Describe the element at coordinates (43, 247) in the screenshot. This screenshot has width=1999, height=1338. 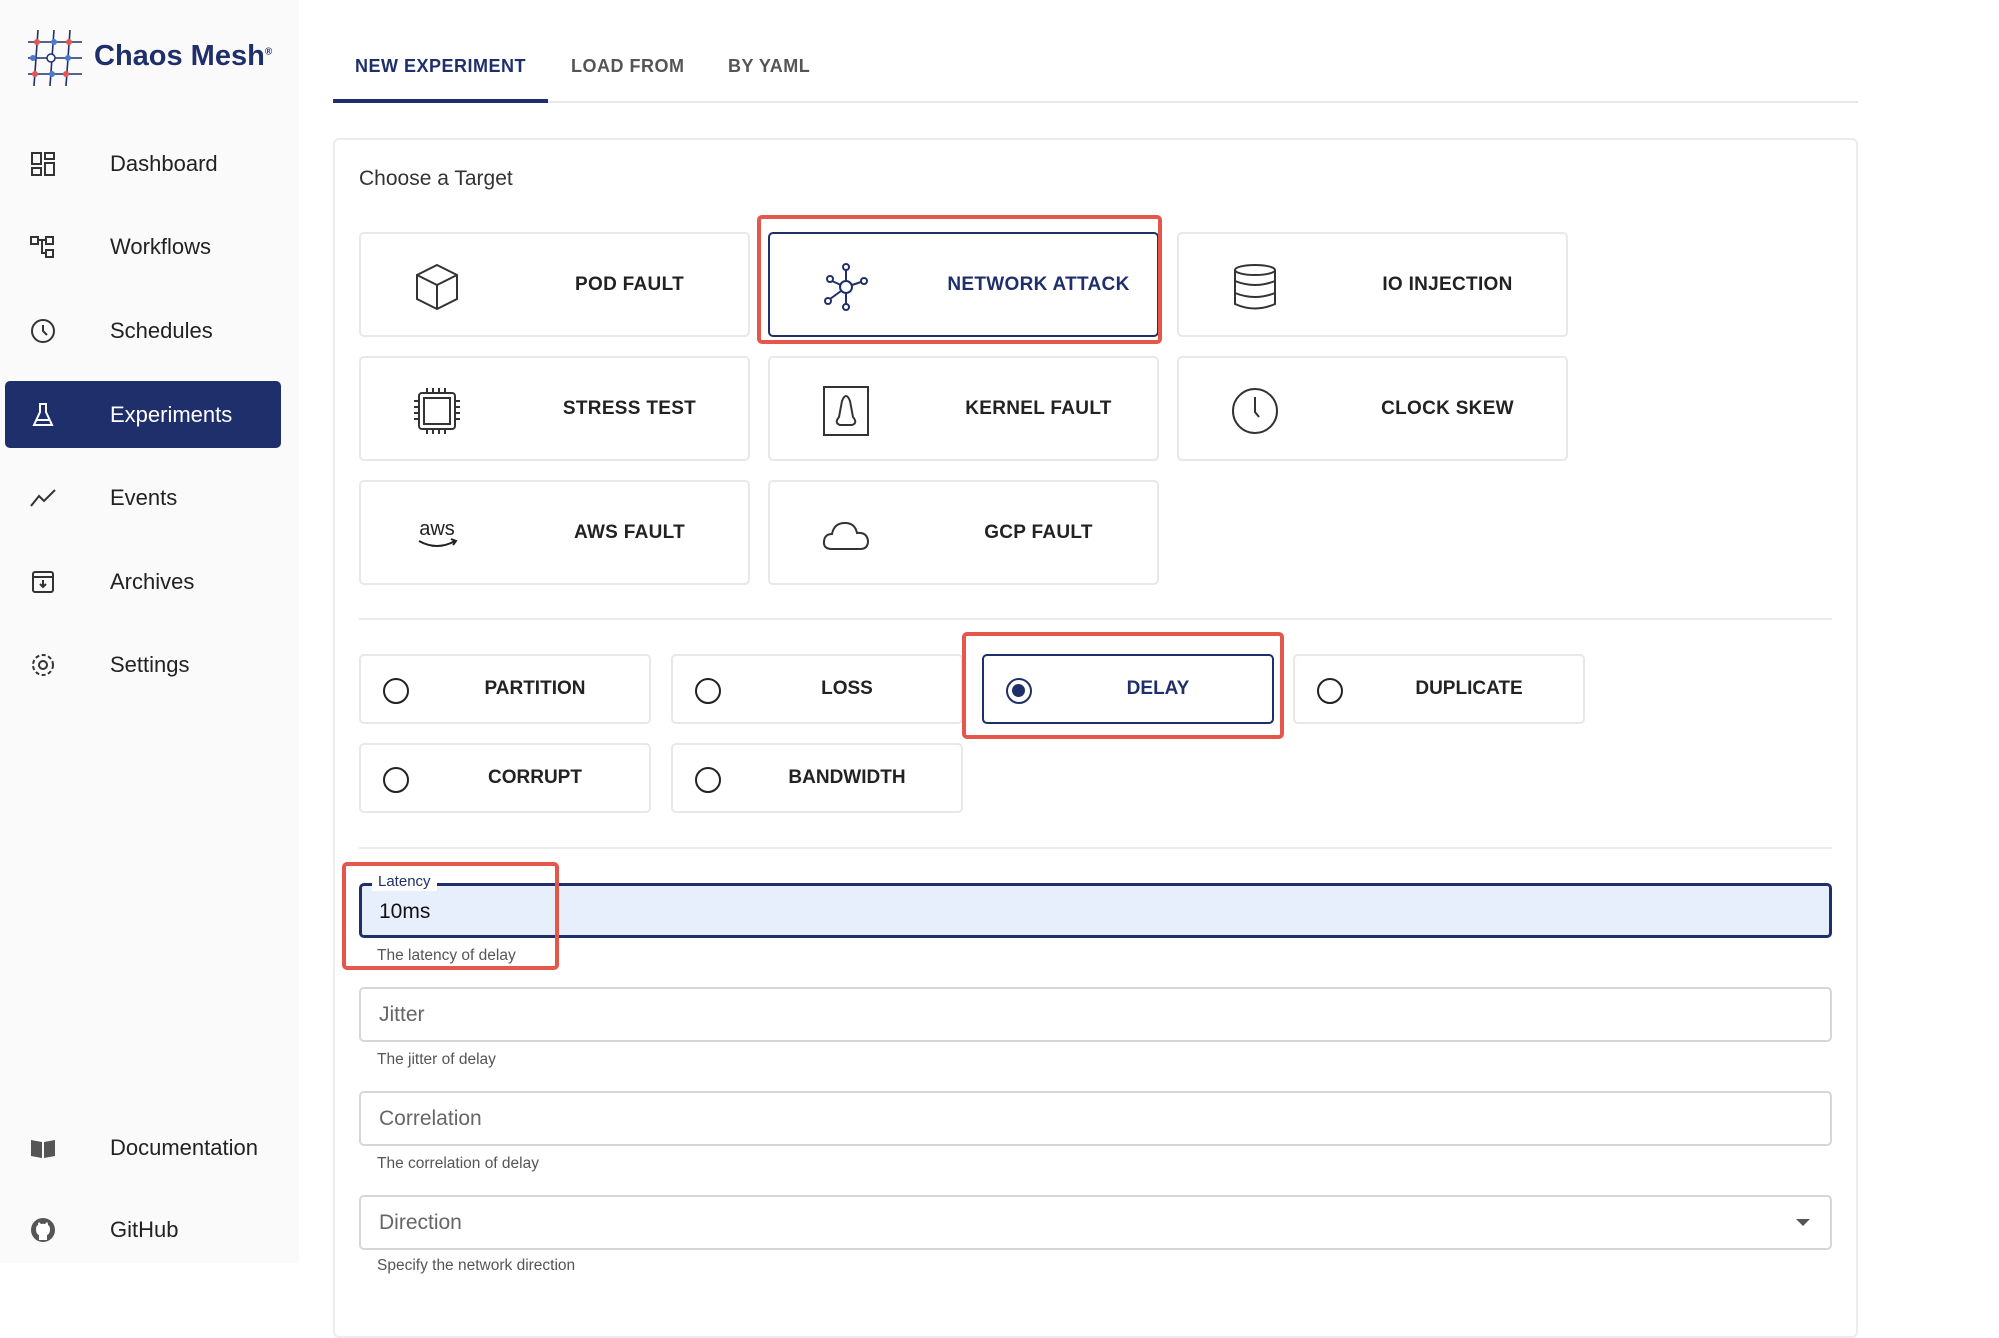
I see `workflow-icon` at that location.